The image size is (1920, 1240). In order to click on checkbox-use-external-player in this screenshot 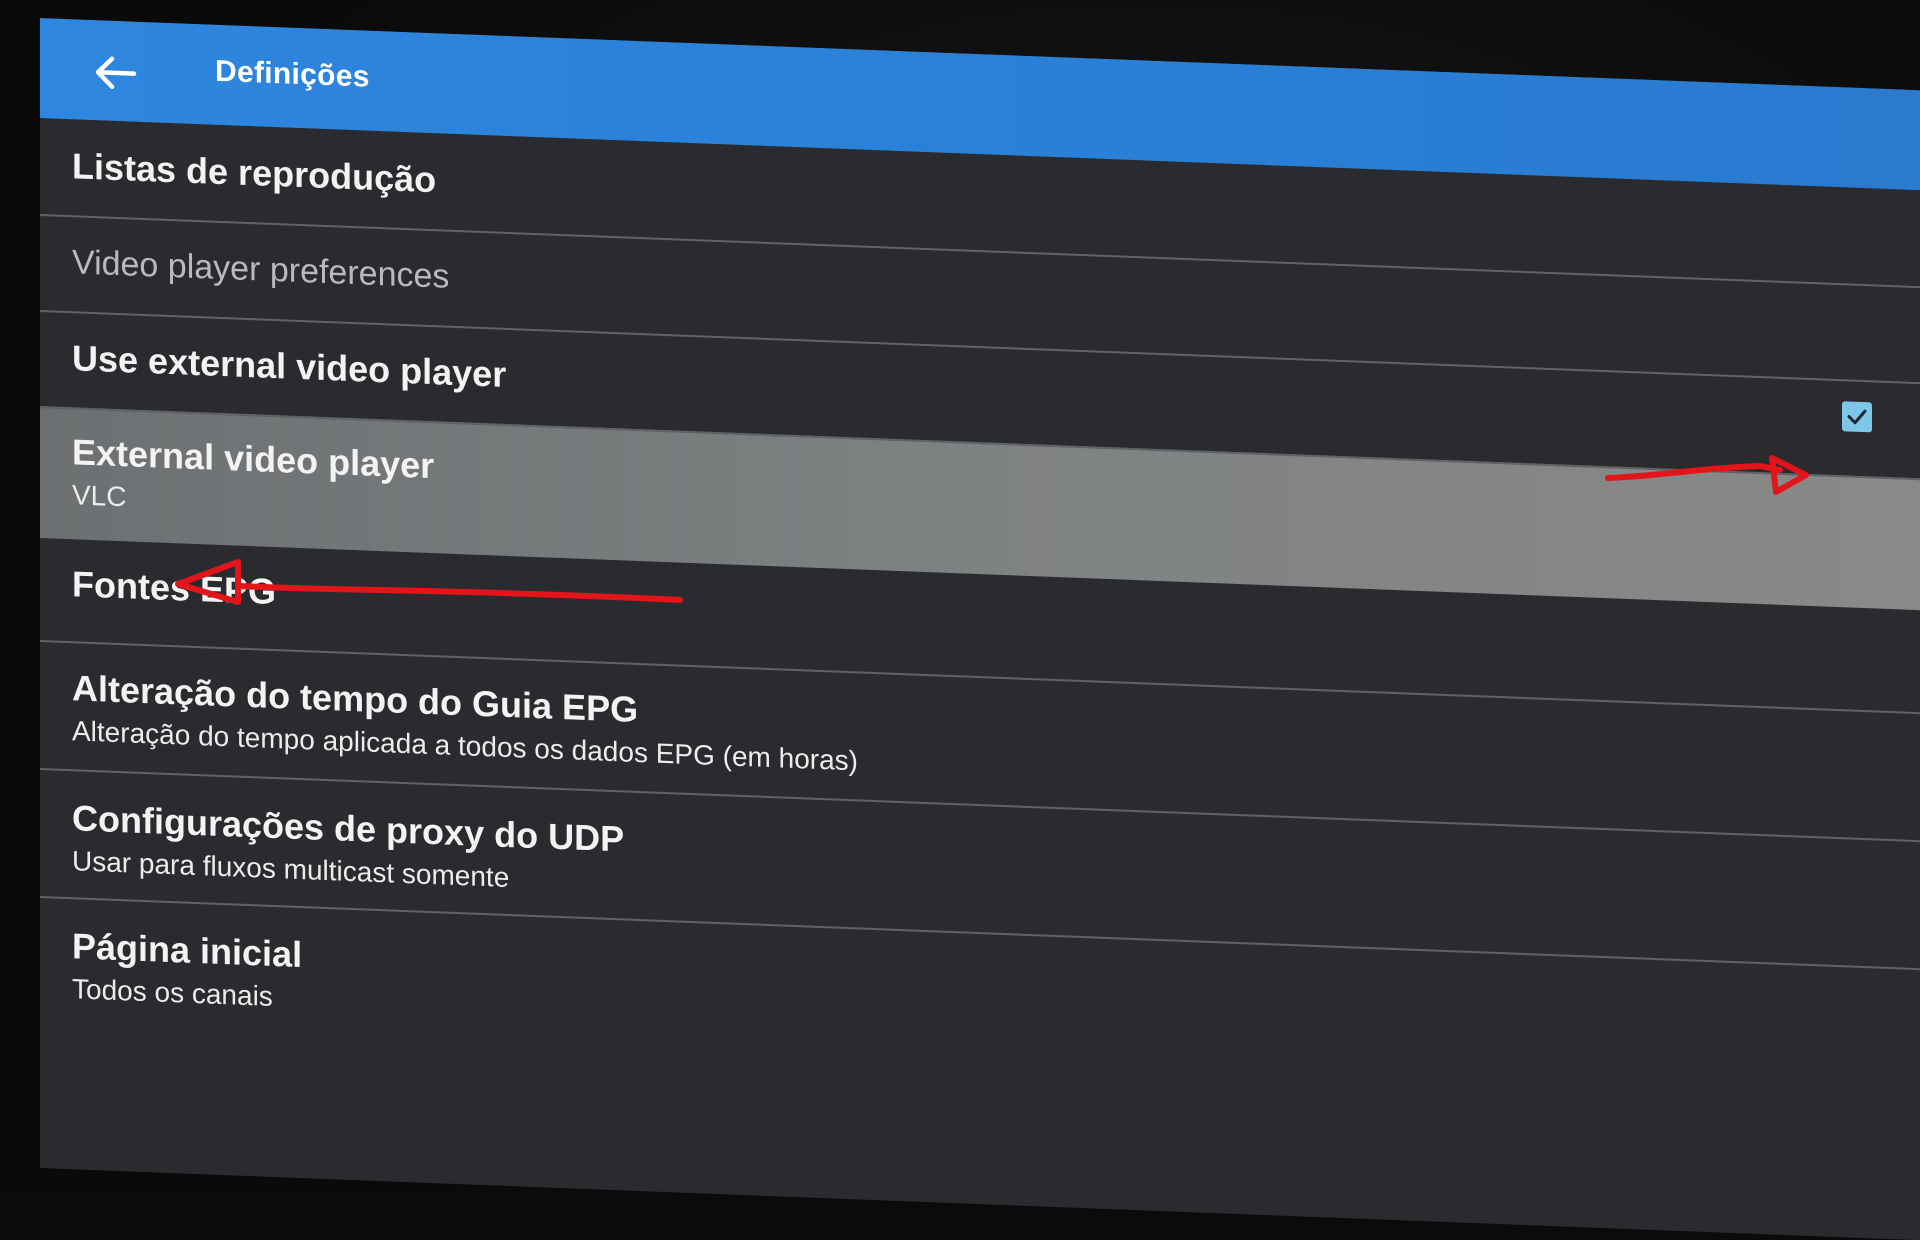, I will do `click(1857, 417)`.